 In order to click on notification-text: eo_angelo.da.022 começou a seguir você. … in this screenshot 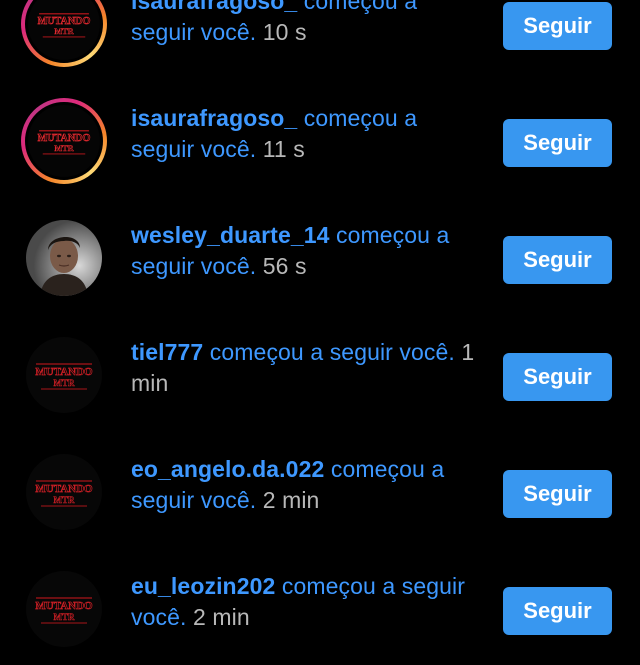, I will do `click(306, 485)`.